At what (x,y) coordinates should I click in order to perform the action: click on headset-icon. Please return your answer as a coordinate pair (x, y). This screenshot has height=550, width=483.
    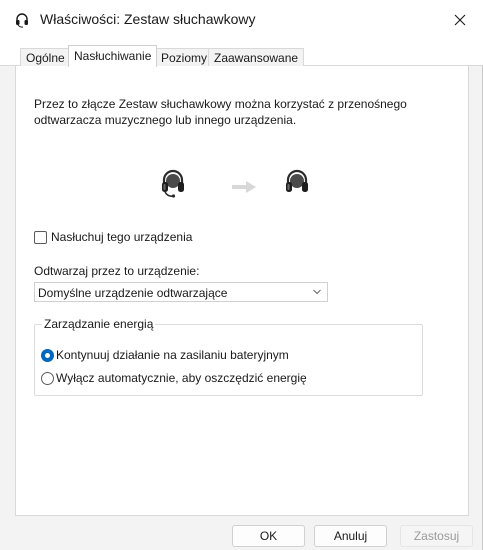
    Looking at the image, I should click on (22, 20).